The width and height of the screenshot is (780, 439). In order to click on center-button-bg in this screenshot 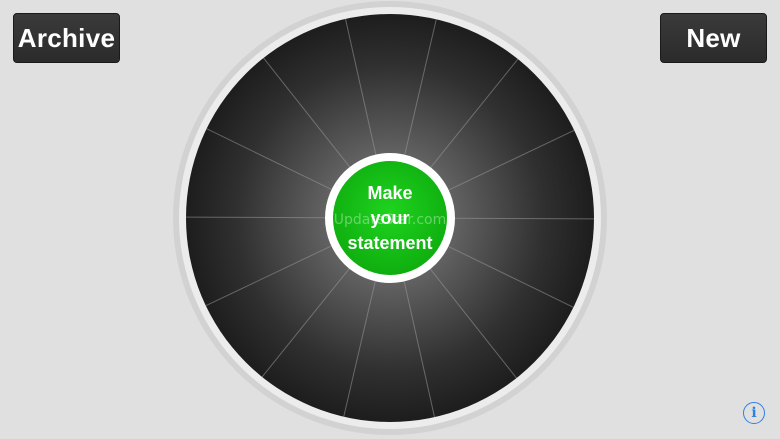, I will do `click(390, 218)`.